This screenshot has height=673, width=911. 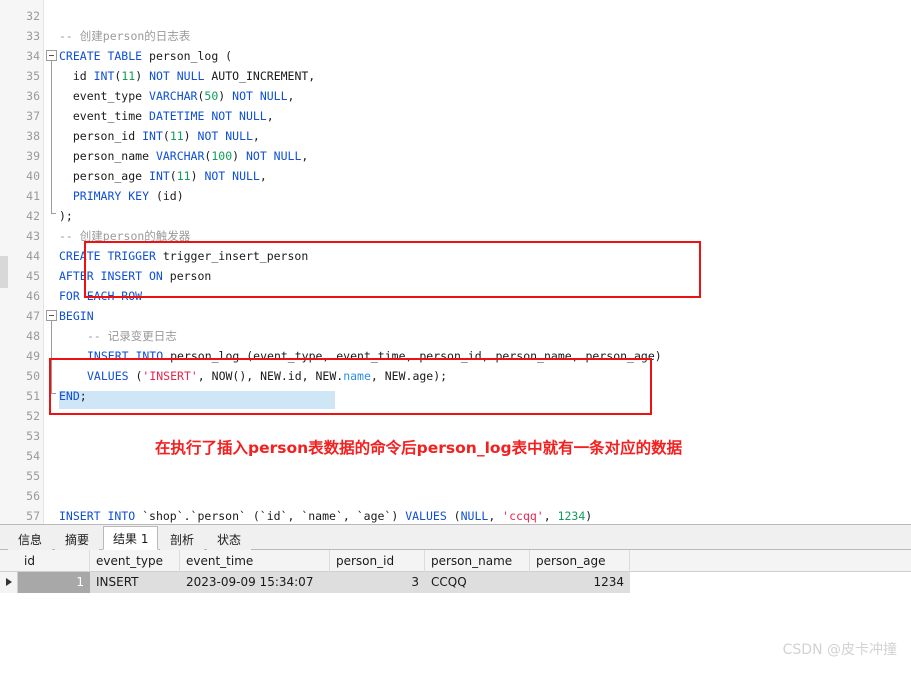 I want to click on editor-scrollbar-thumb, so click(x=4, y=272).